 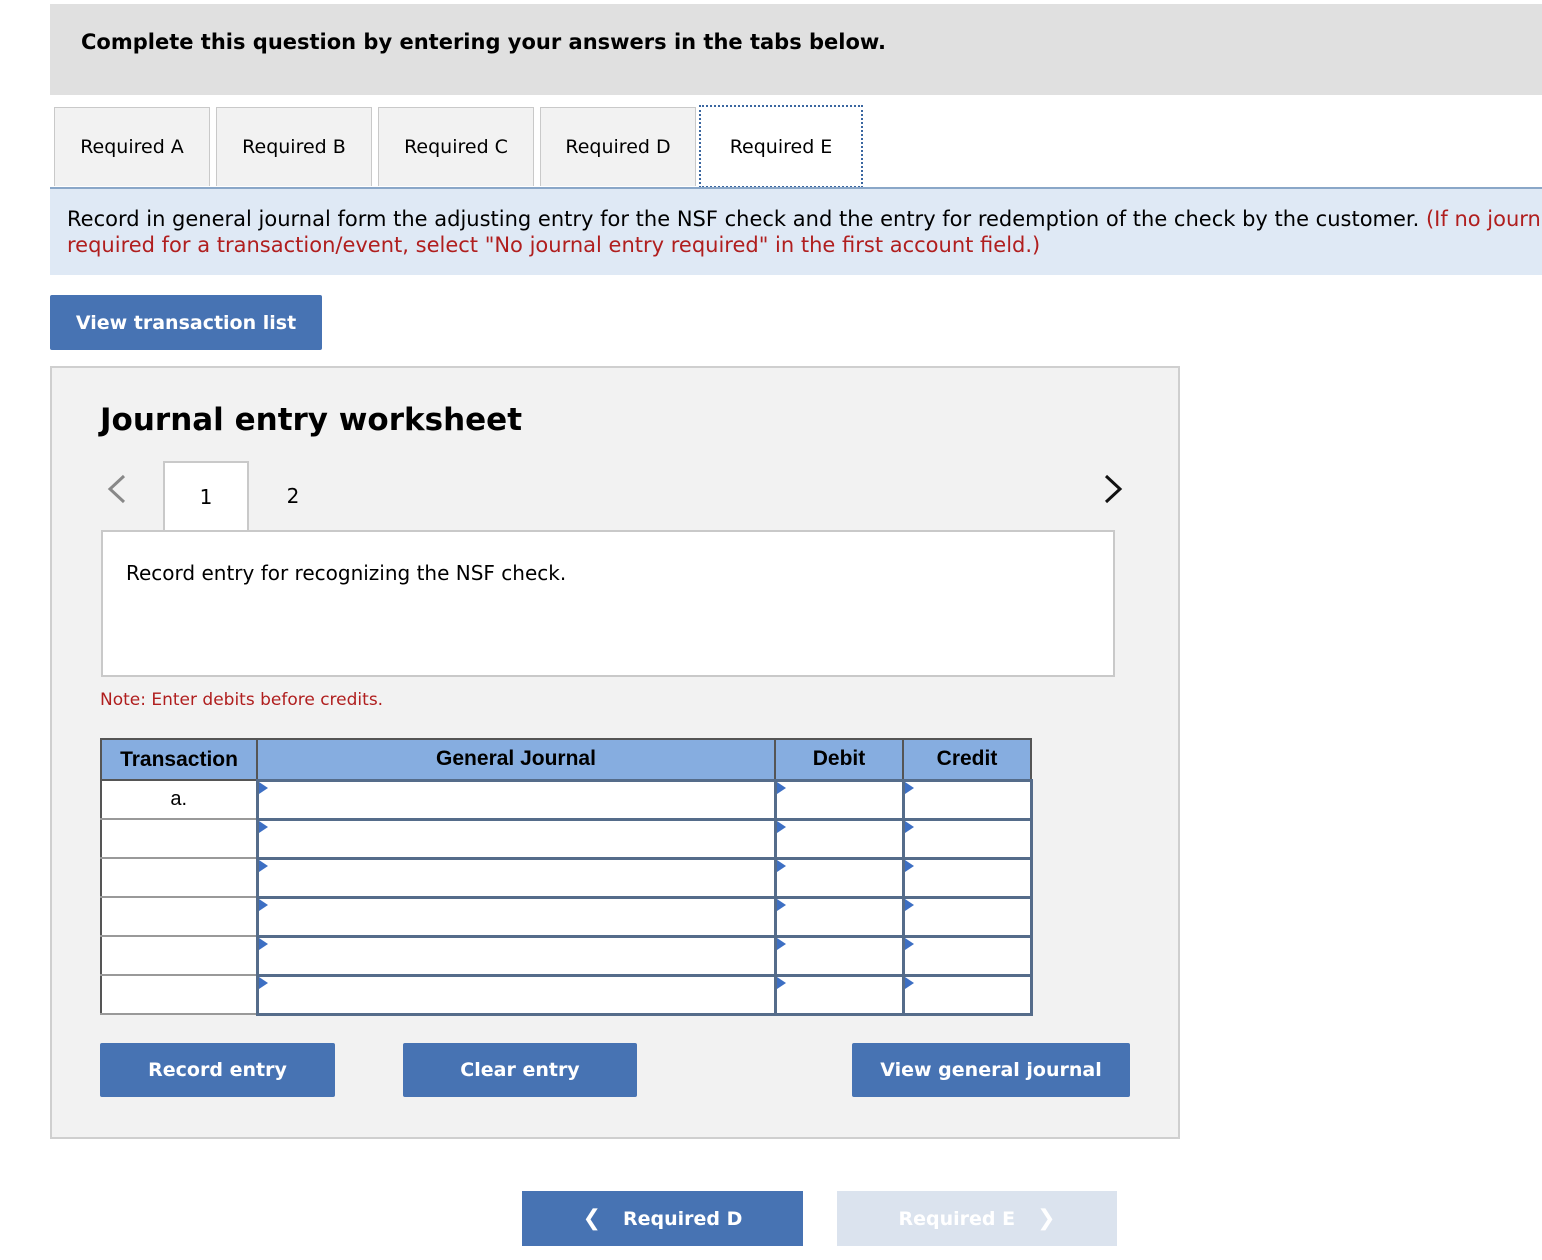 What do you see at coordinates (217, 1070) in the screenshot?
I see `record-entry-button: Record entry` at bounding box center [217, 1070].